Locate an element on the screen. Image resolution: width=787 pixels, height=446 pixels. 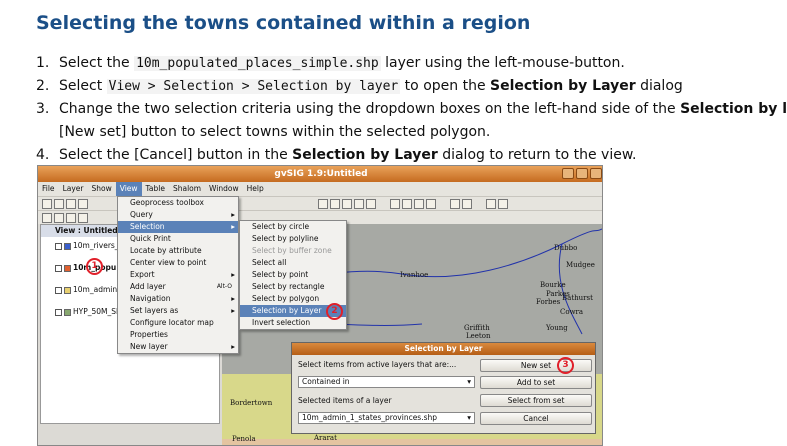
layer-rivers: 10m_rivers_ is located at coordinates (87, 246).